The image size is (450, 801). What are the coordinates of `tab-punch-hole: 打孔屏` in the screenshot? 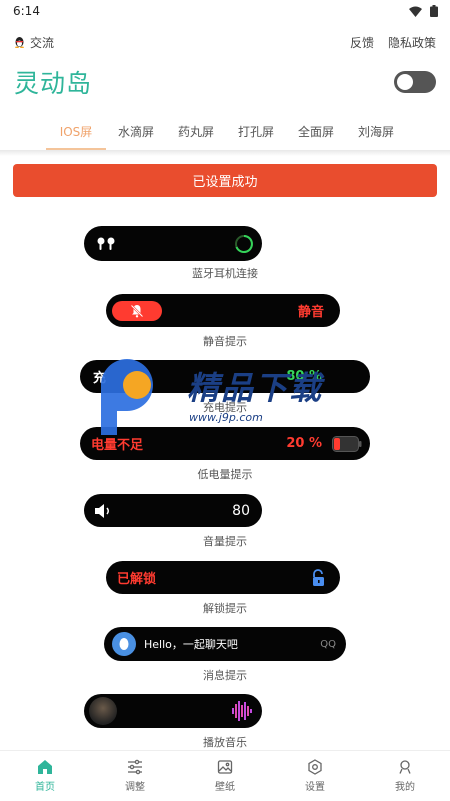 It's located at (256, 131).